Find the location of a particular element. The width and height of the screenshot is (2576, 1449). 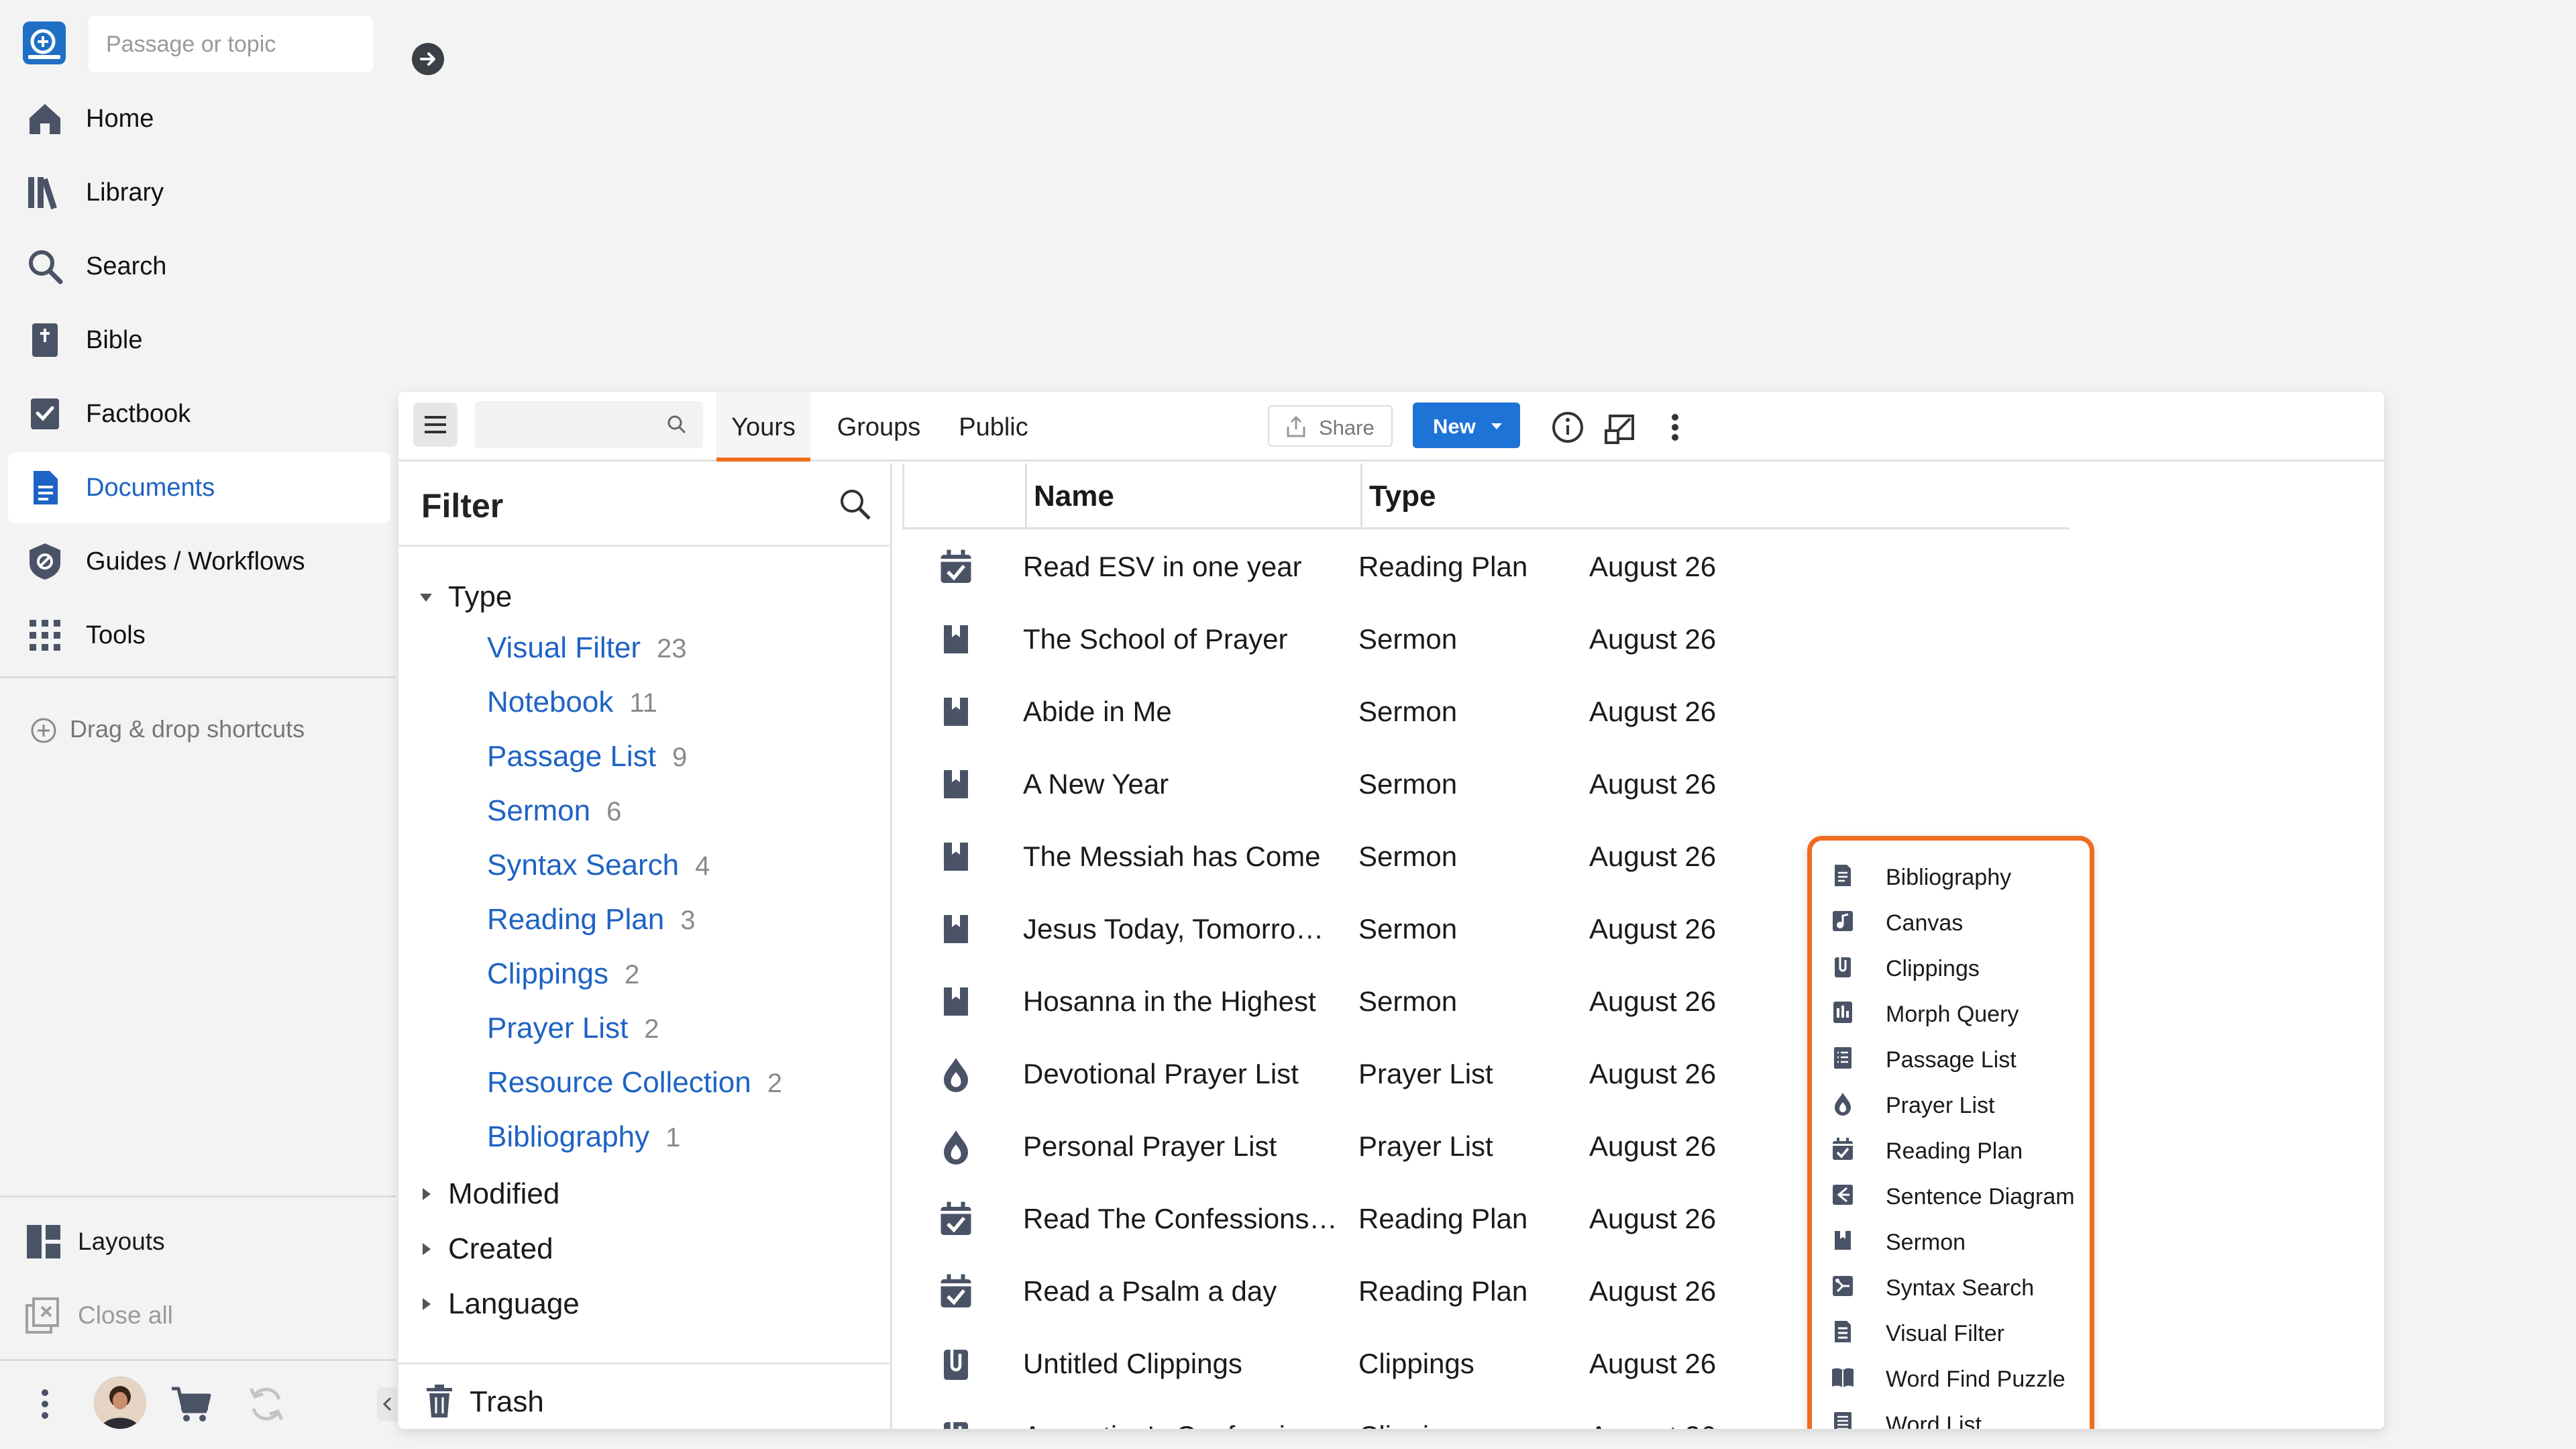

nav-guides-workflows: Guides / Workflows is located at coordinates (199, 561).